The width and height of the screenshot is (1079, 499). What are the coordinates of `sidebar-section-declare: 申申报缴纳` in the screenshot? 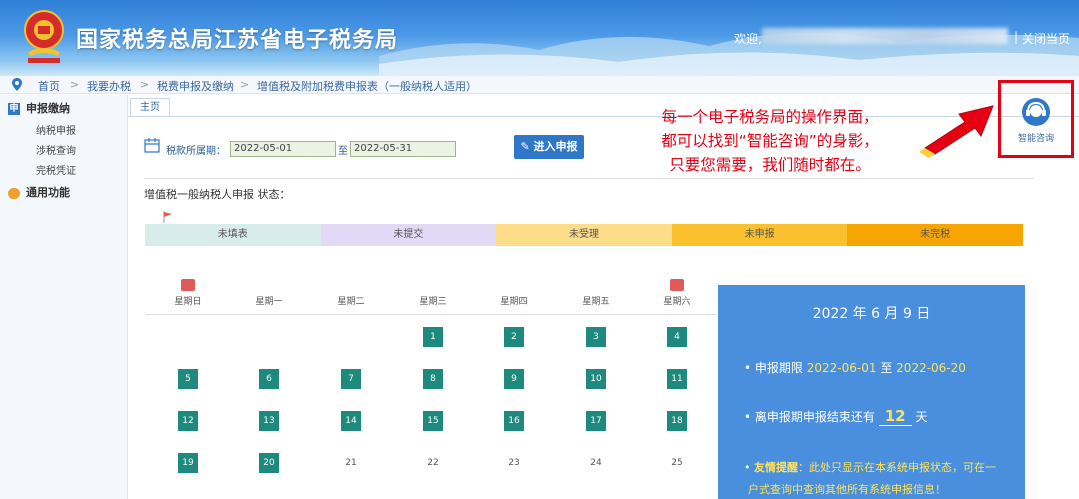 It's located at (39, 108).